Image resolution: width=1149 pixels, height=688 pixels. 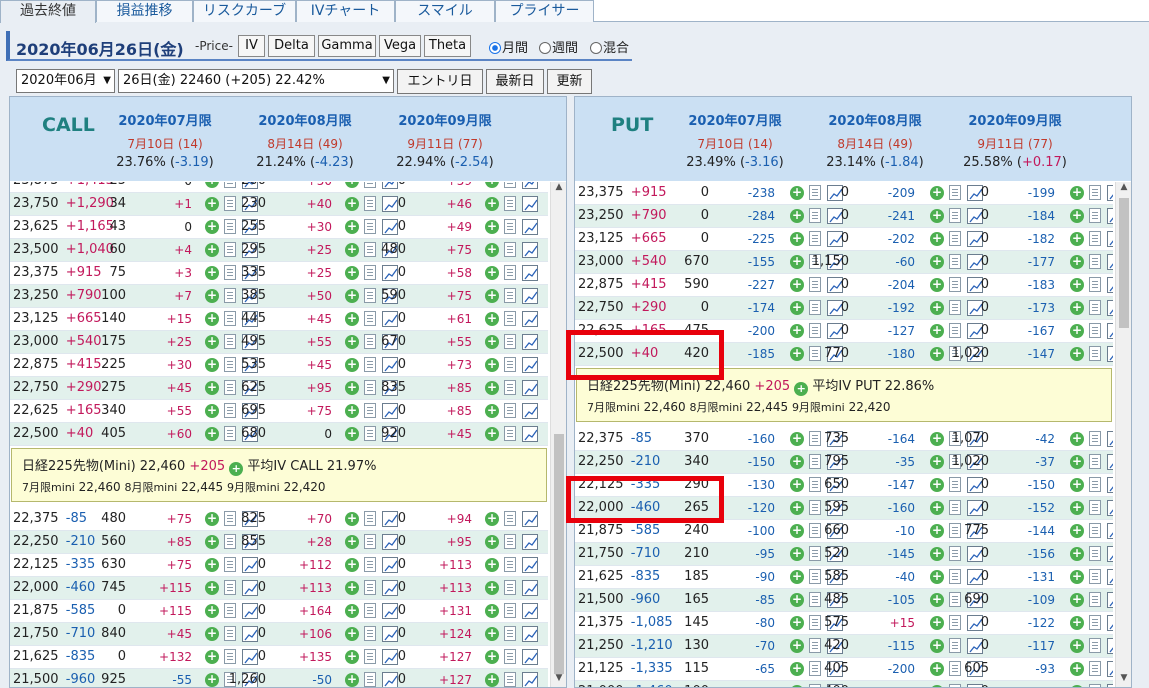 I want to click on put-table-row: 23,000 +540 670 -155 +1,150 -60 +0 -177 +, so click(x=844, y=262).